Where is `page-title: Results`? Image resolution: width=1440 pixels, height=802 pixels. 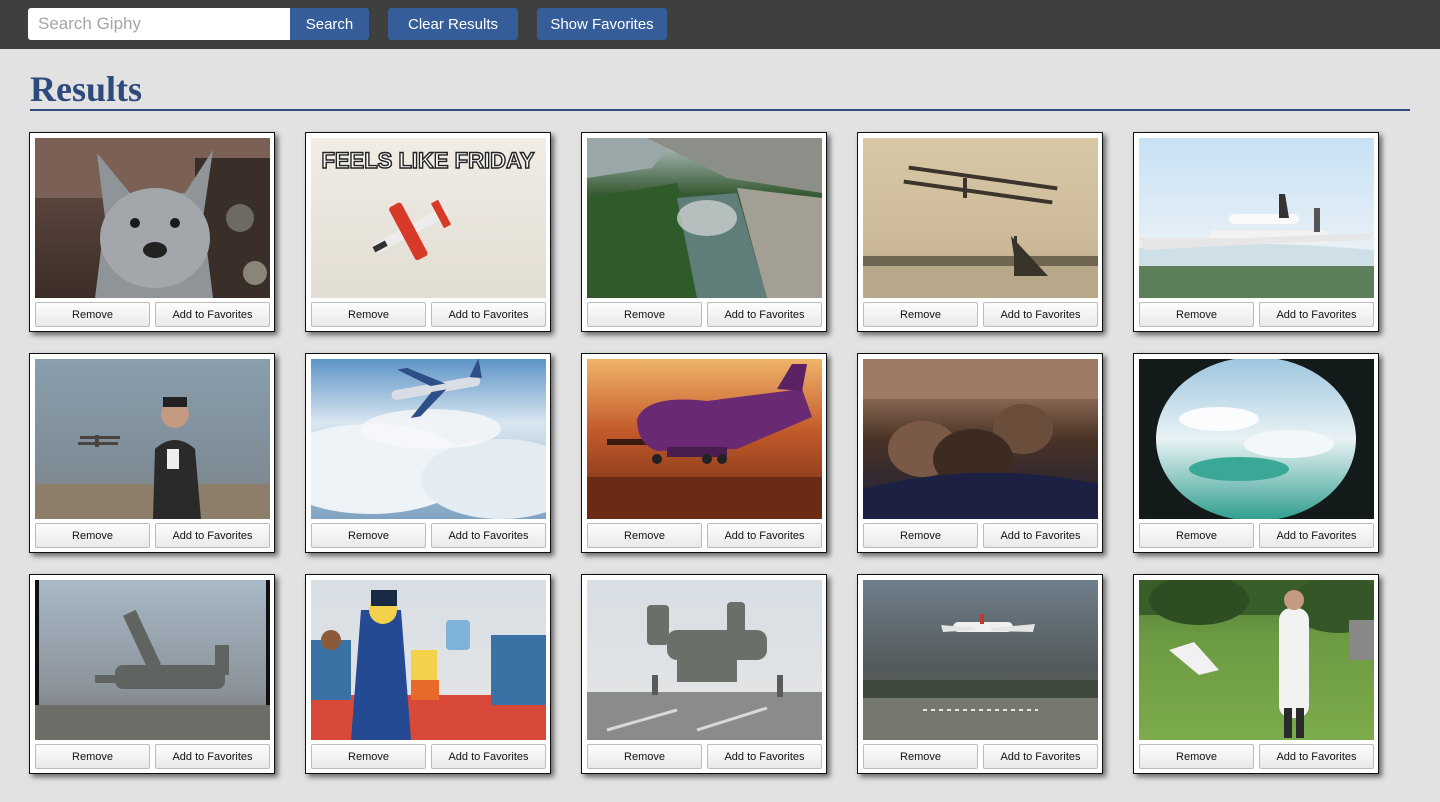 page-title: Results is located at coordinates (86, 89).